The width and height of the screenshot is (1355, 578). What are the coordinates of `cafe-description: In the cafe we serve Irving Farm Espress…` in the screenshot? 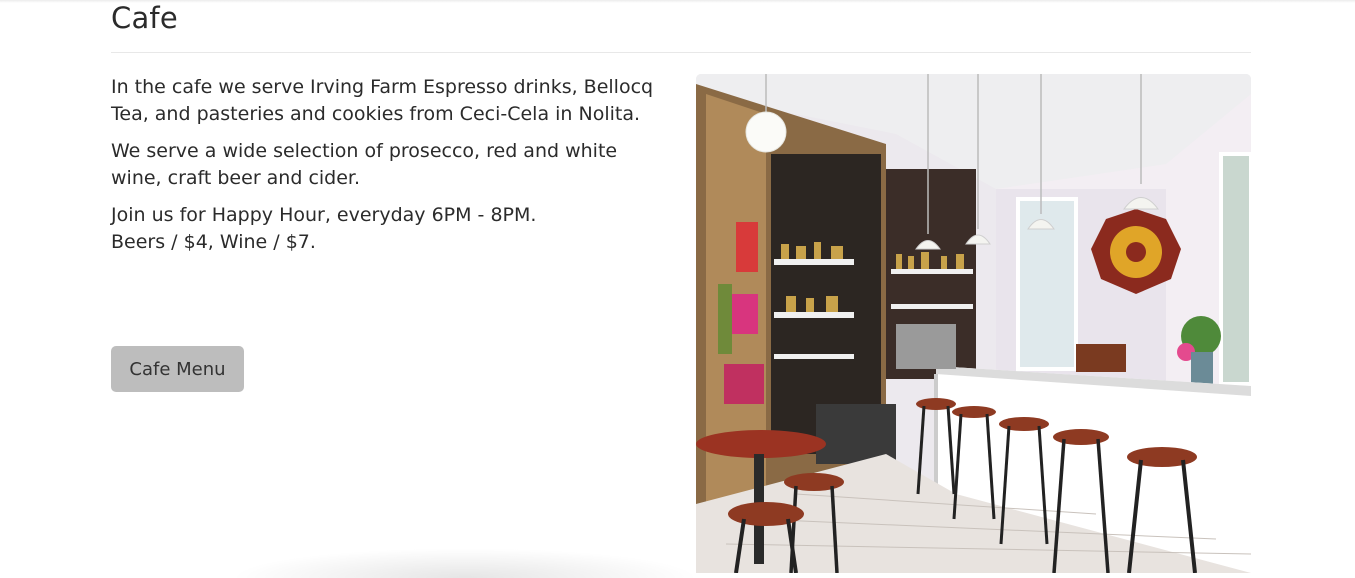 It's located at (391, 170).